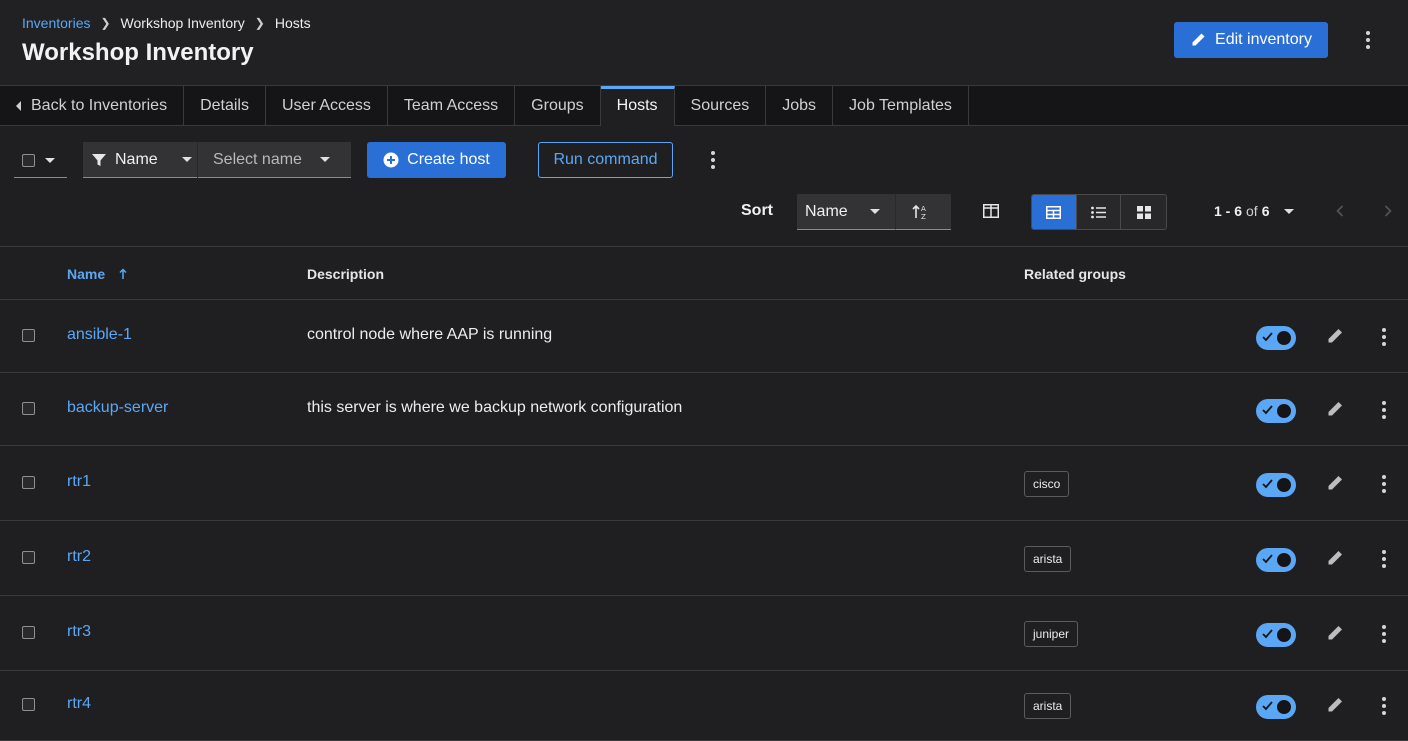 Image resolution: width=1408 pixels, height=741 pixels. I want to click on filter-value-select: Select name, so click(274, 160).